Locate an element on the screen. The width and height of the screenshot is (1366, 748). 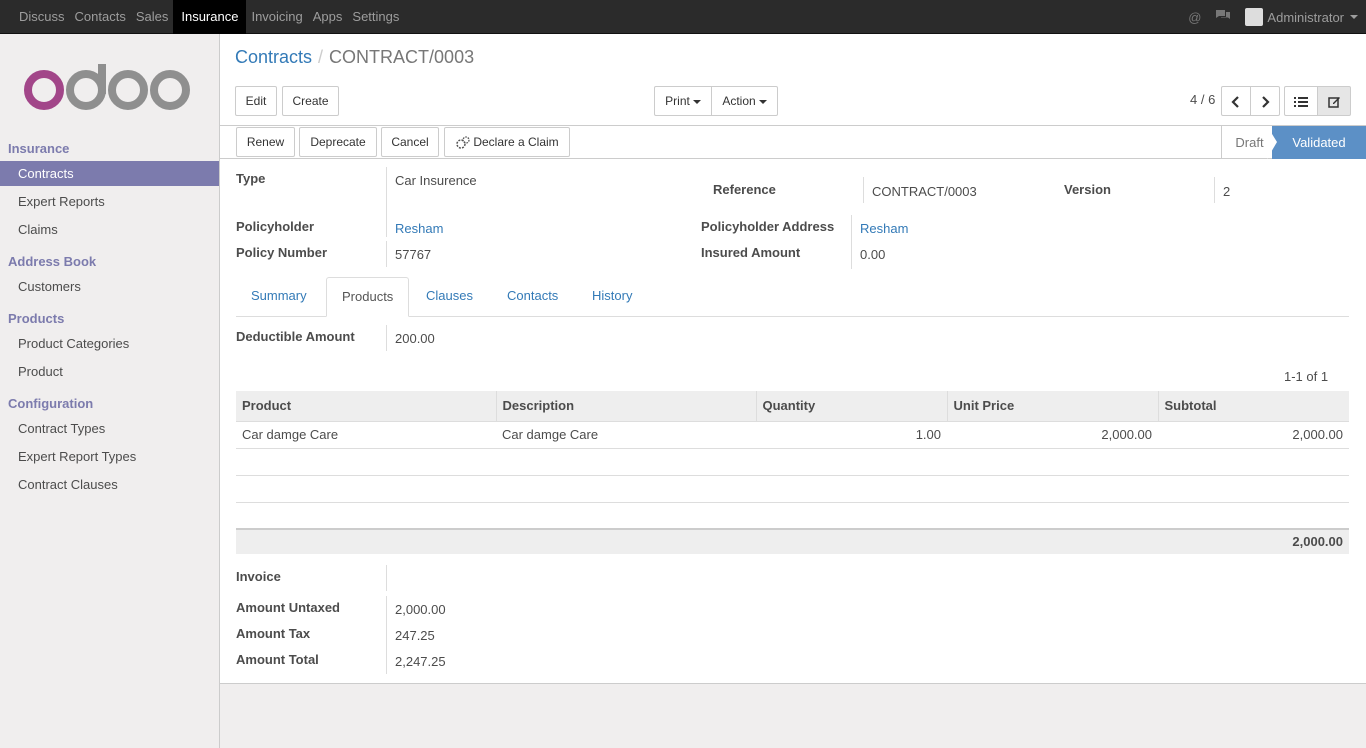
avatar is located at coordinates (1254, 17).